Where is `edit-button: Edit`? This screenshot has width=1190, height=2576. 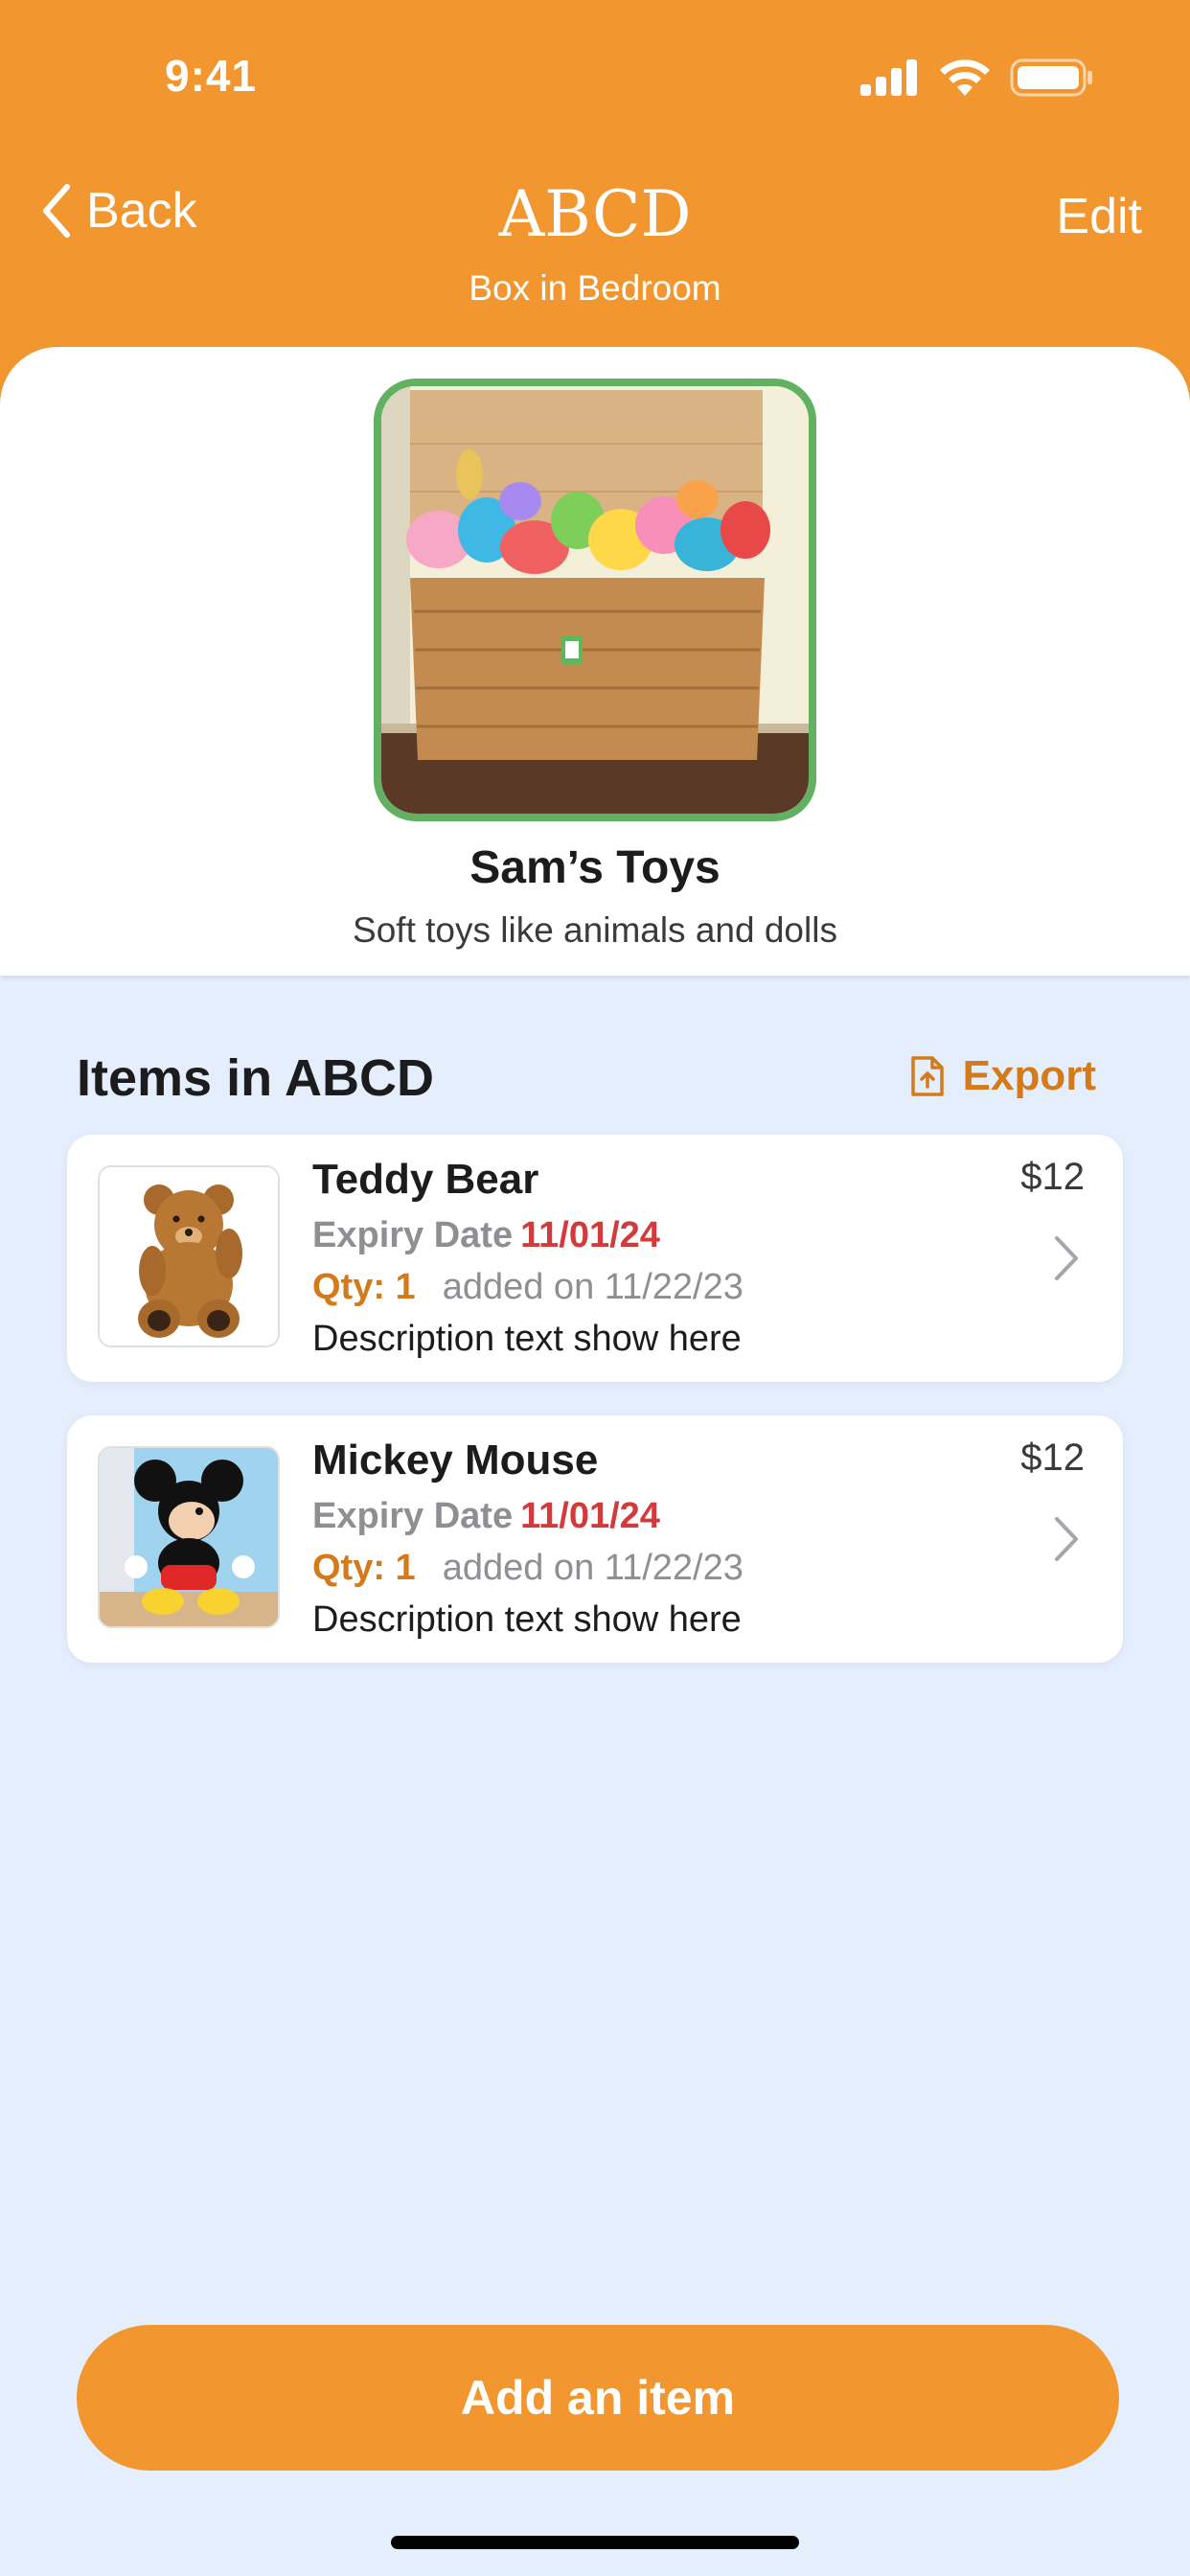 edit-button: Edit is located at coordinates (1099, 216).